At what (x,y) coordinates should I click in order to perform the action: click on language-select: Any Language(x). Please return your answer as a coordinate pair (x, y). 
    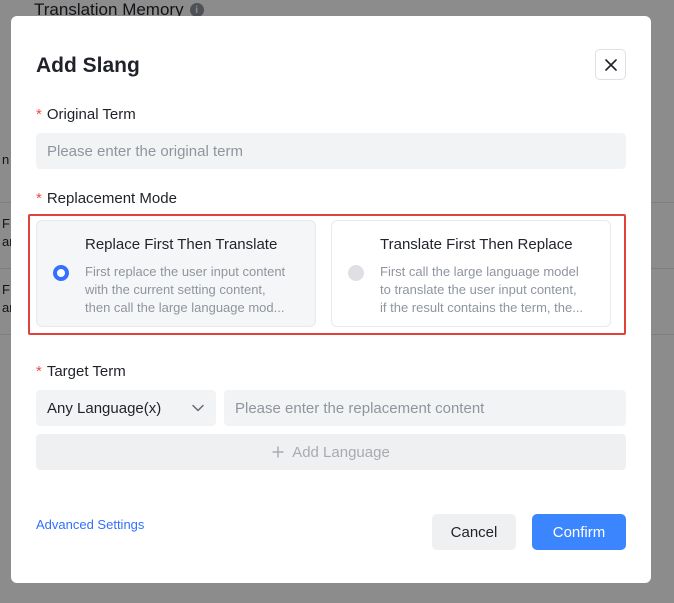
    Looking at the image, I should click on (126, 408).